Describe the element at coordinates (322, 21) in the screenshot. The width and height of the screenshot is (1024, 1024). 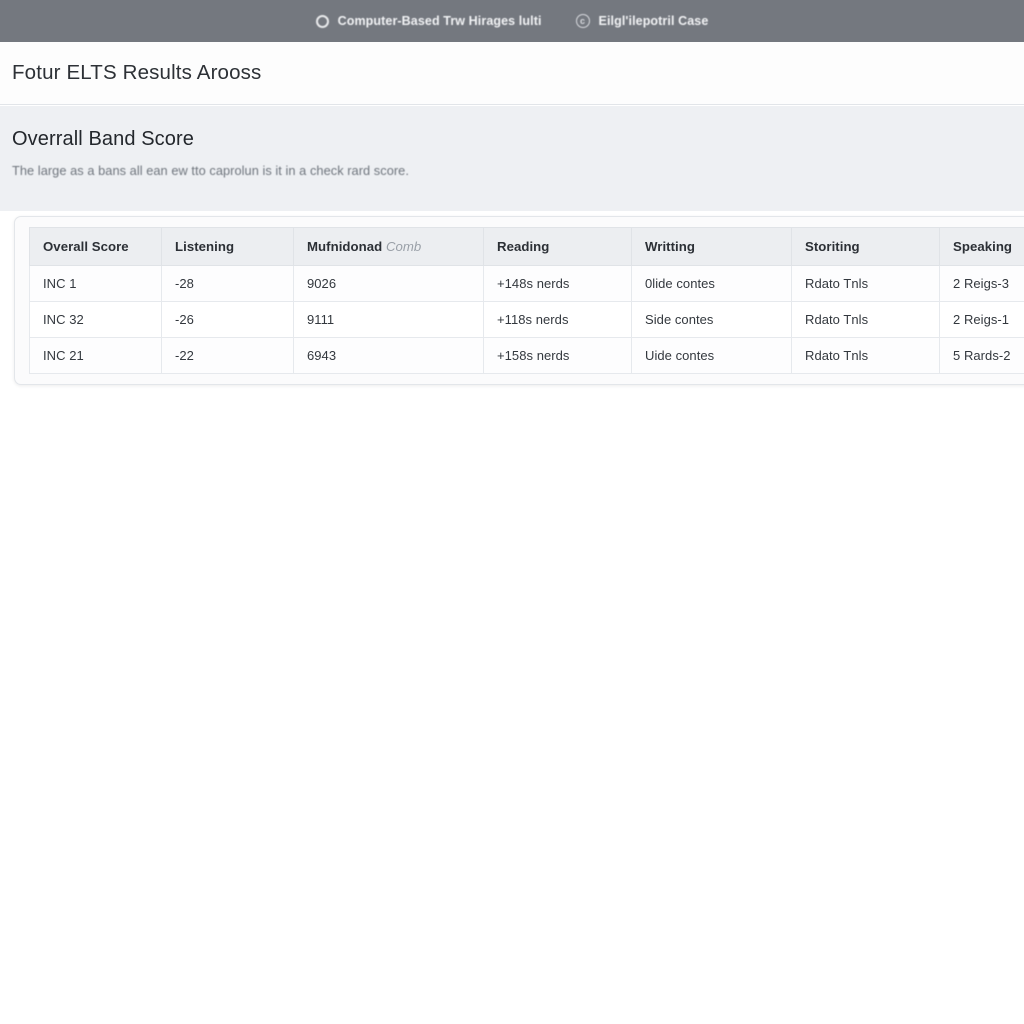
I see `circle-outline-icon` at that location.